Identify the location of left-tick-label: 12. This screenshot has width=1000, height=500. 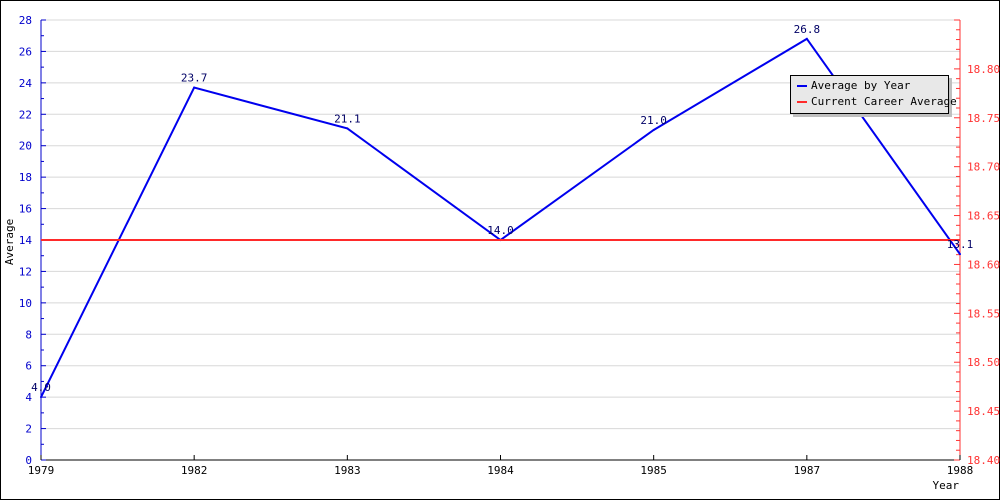
(25, 271).